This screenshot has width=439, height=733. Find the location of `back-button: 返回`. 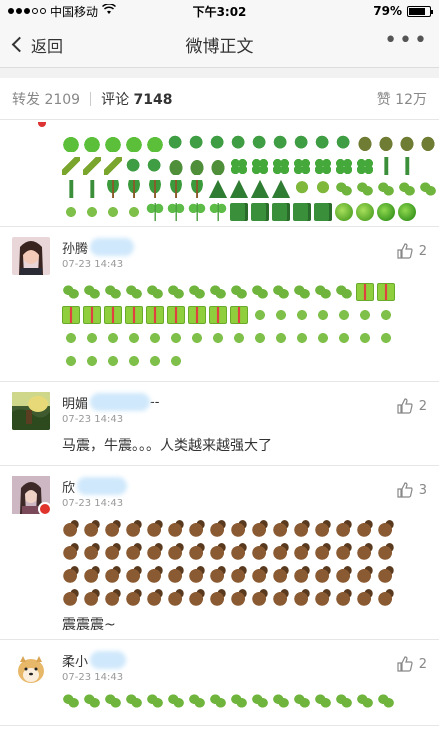

back-button: 返回 is located at coordinates (36, 45).